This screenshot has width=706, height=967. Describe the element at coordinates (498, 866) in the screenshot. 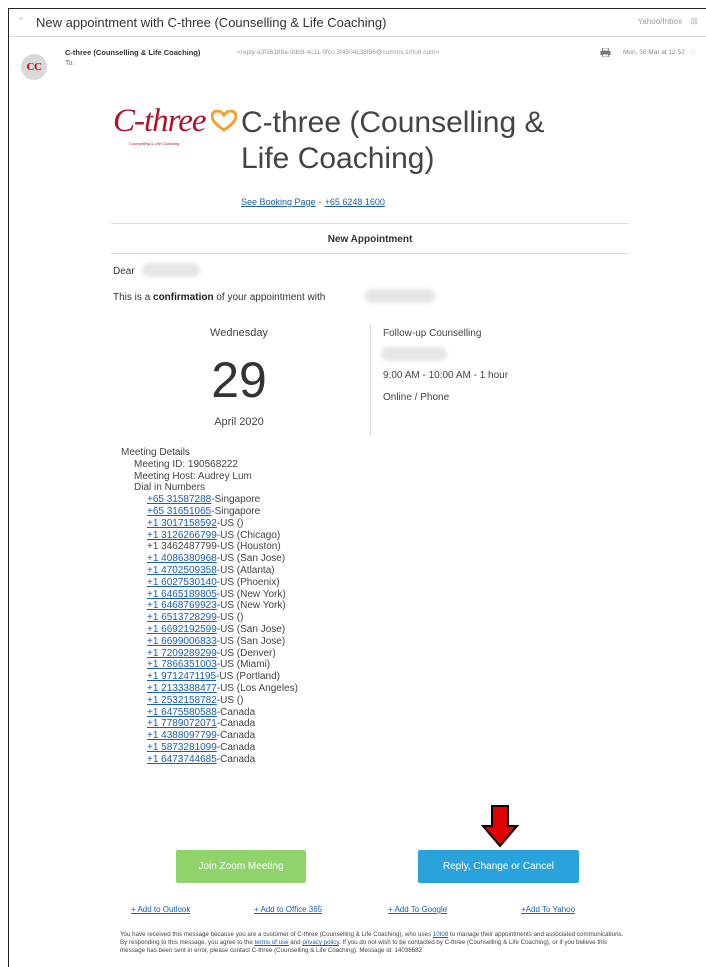

I see `reply-change-cancel-button: Reply, Change or Cancel` at that location.